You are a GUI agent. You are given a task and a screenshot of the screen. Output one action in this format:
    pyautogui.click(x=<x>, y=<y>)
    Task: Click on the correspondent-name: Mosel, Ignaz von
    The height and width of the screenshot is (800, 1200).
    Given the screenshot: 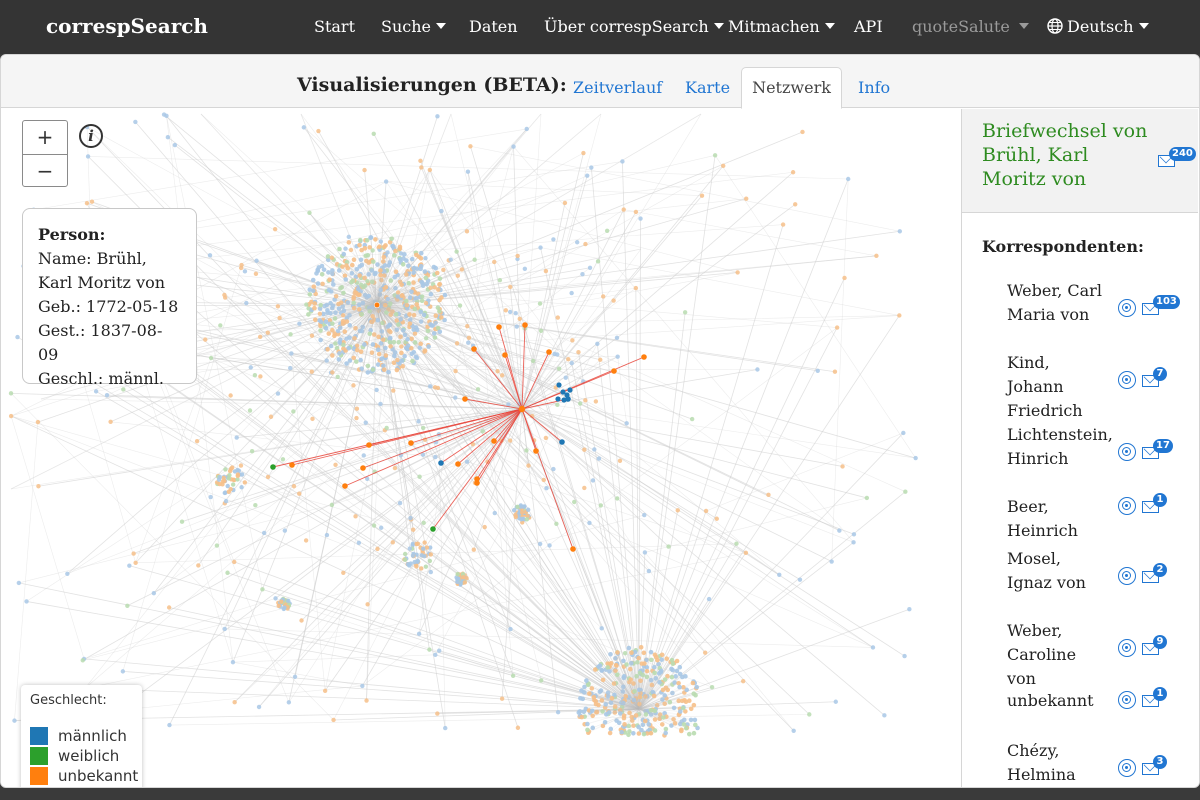 What is the action you would take?
    pyautogui.click(x=1057, y=571)
    